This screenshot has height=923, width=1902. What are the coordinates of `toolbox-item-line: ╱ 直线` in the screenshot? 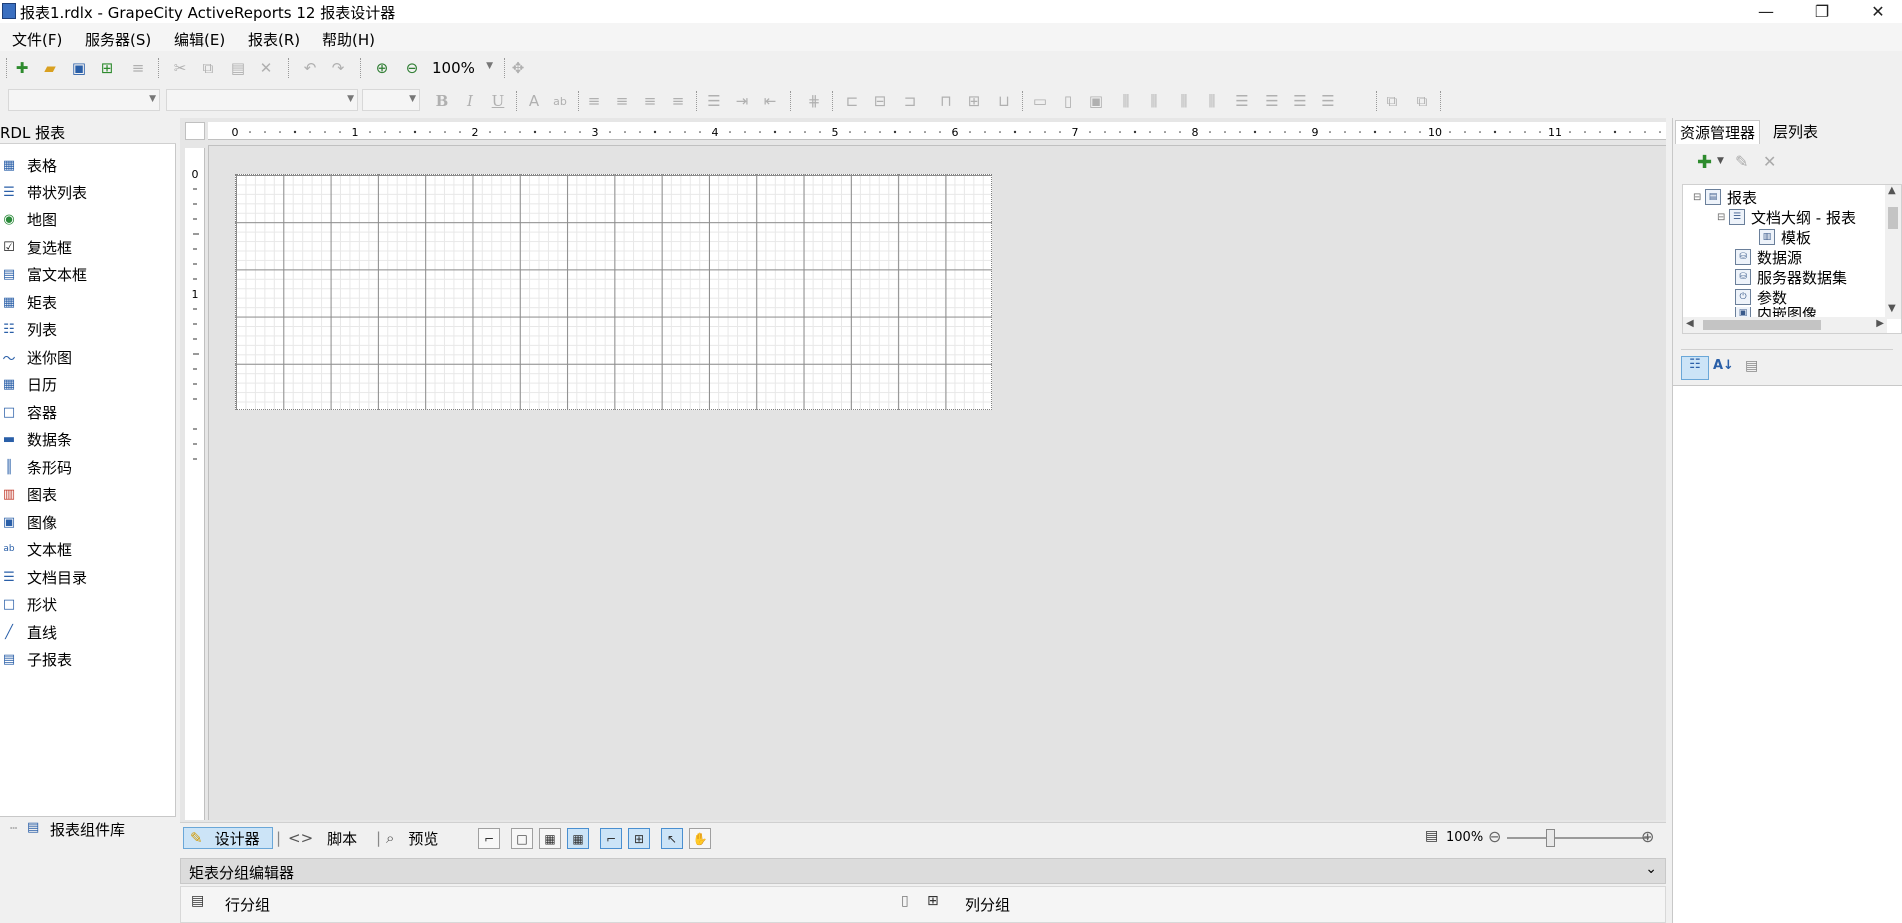 It's located at (88, 632).